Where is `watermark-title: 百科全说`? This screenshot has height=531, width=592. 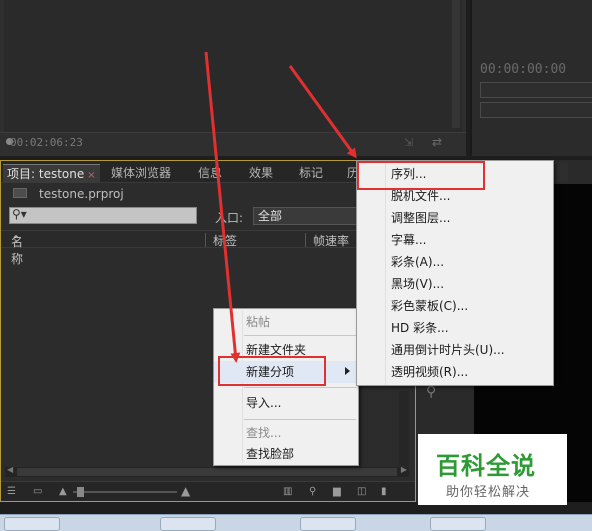
watermark-title: 百科全说 is located at coordinates (486, 466).